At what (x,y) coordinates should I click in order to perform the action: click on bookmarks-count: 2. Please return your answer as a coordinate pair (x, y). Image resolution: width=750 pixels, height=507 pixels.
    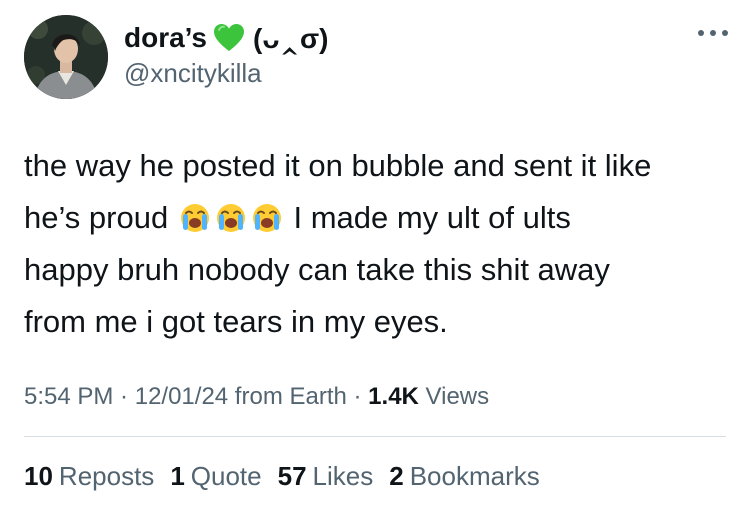
    Looking at the image, I should click on (396, 476).